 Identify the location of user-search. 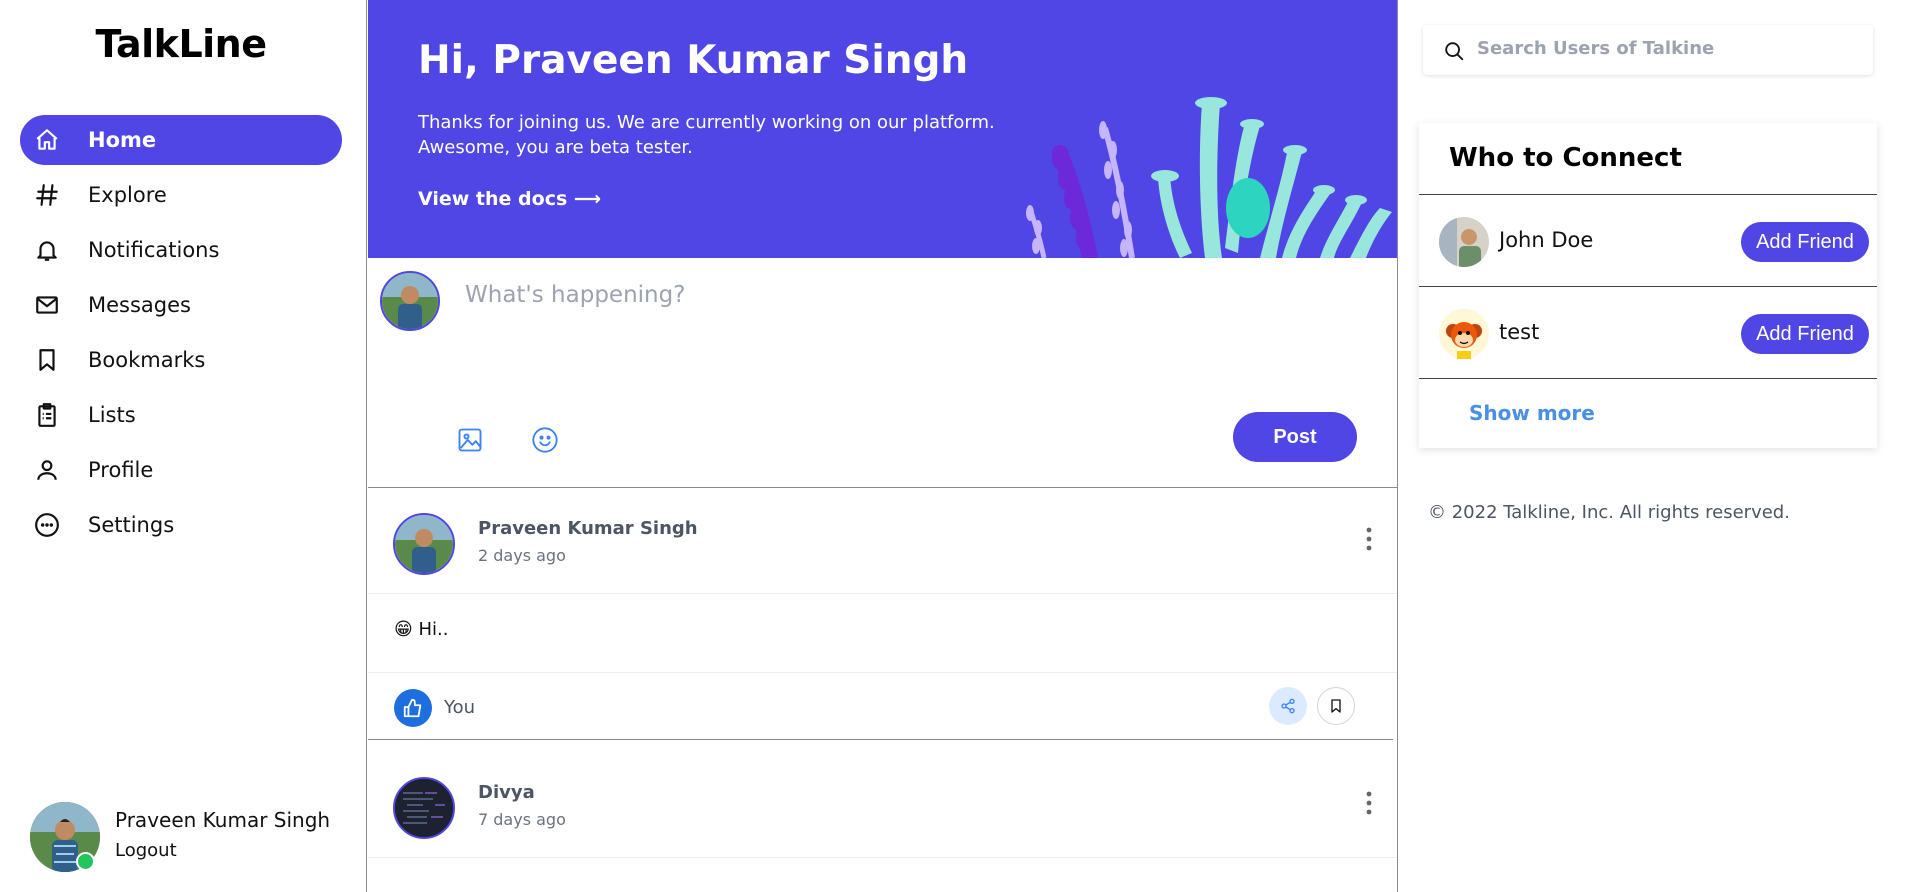
(1648, 50).